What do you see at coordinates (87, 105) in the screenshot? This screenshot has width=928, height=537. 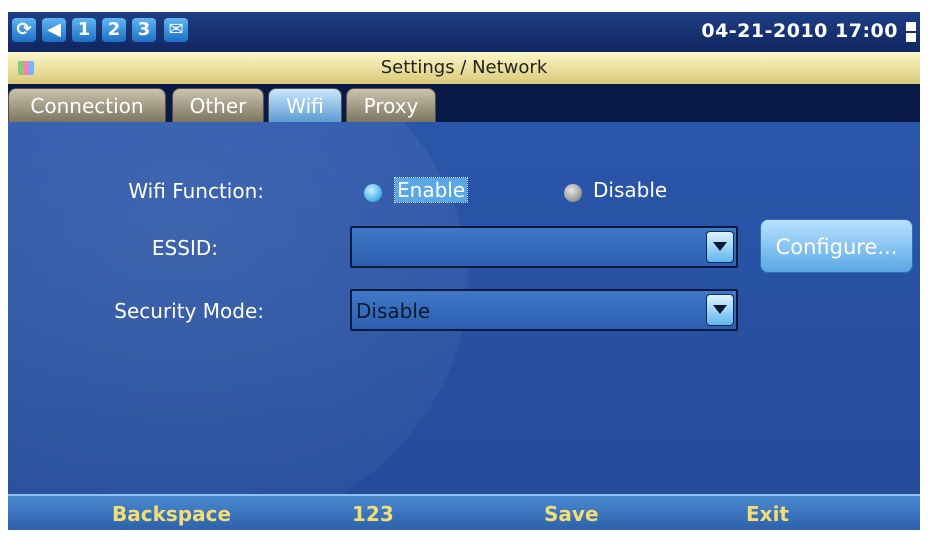 I see `tab-connection: Connection` at bounding box center [87, 105].